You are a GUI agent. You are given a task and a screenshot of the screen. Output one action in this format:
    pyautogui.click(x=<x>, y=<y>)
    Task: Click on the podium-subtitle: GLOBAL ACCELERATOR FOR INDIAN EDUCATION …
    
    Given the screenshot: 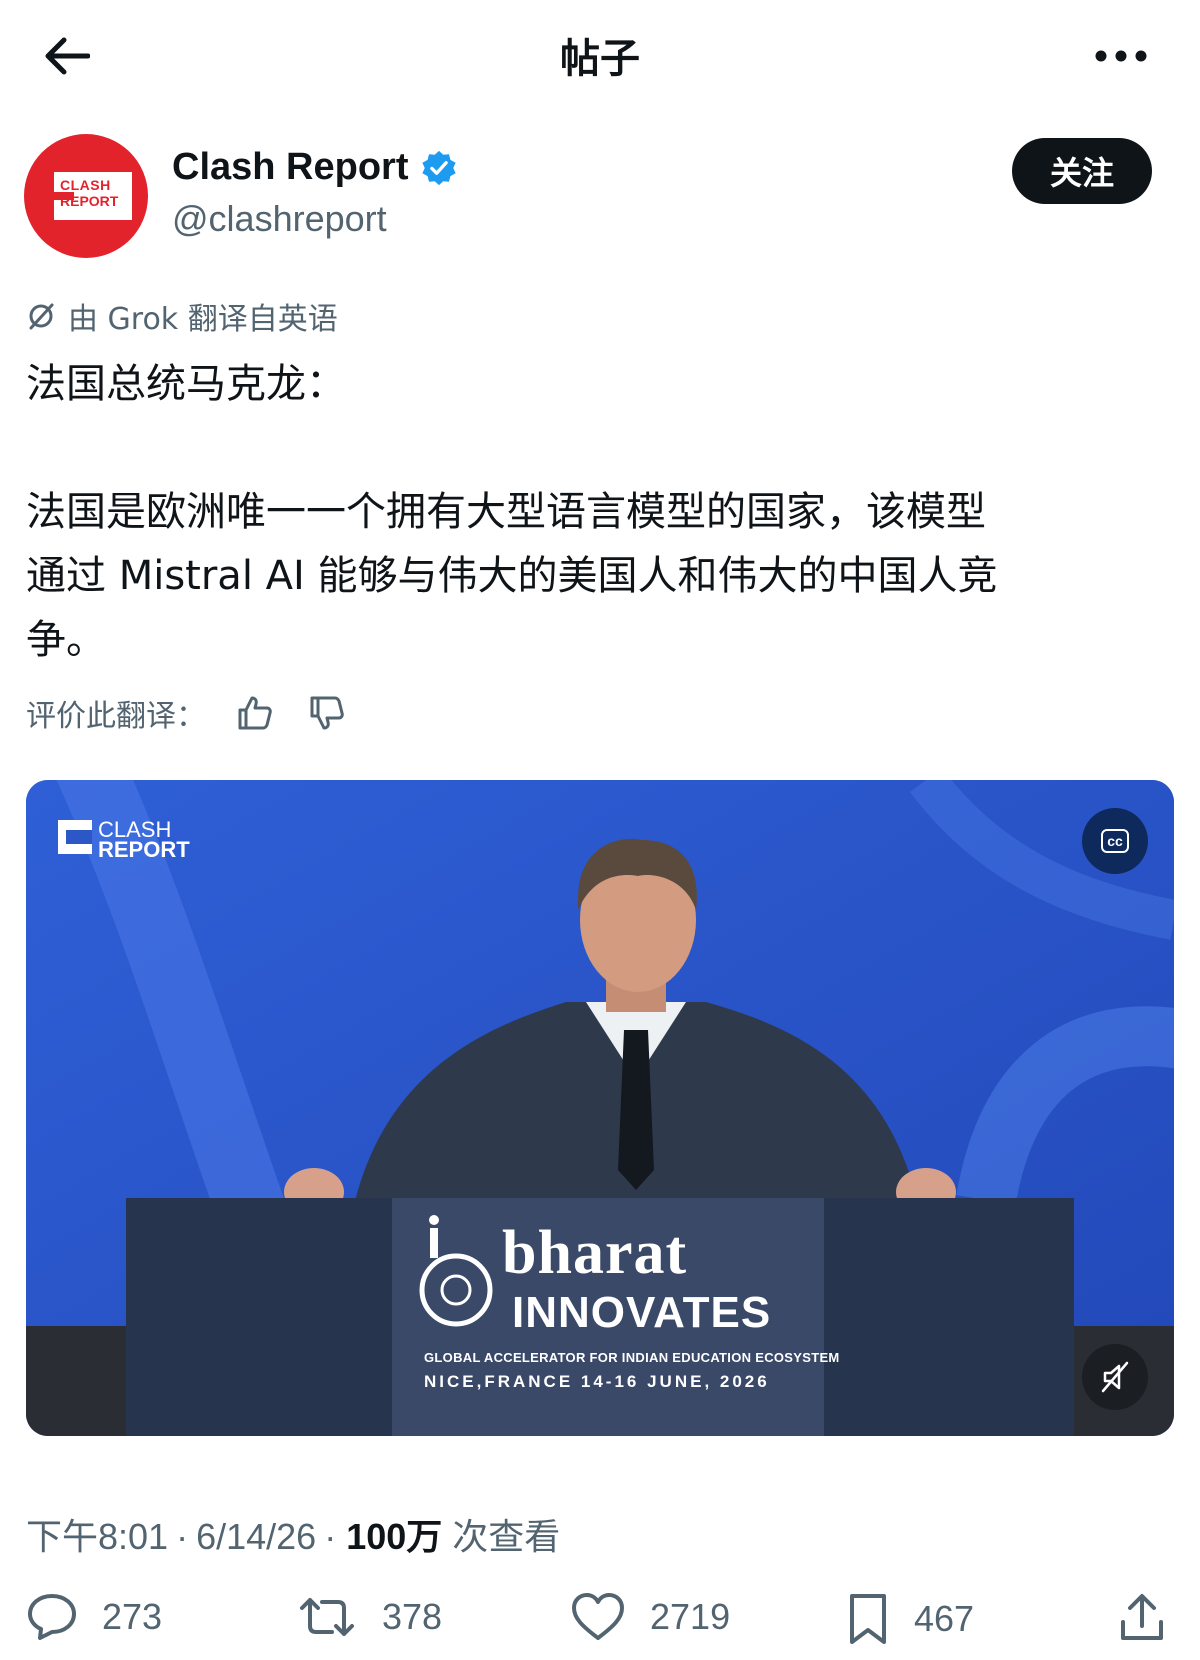 What is the action you would take?
    pyautogui.click(x=632, y=1357)
    